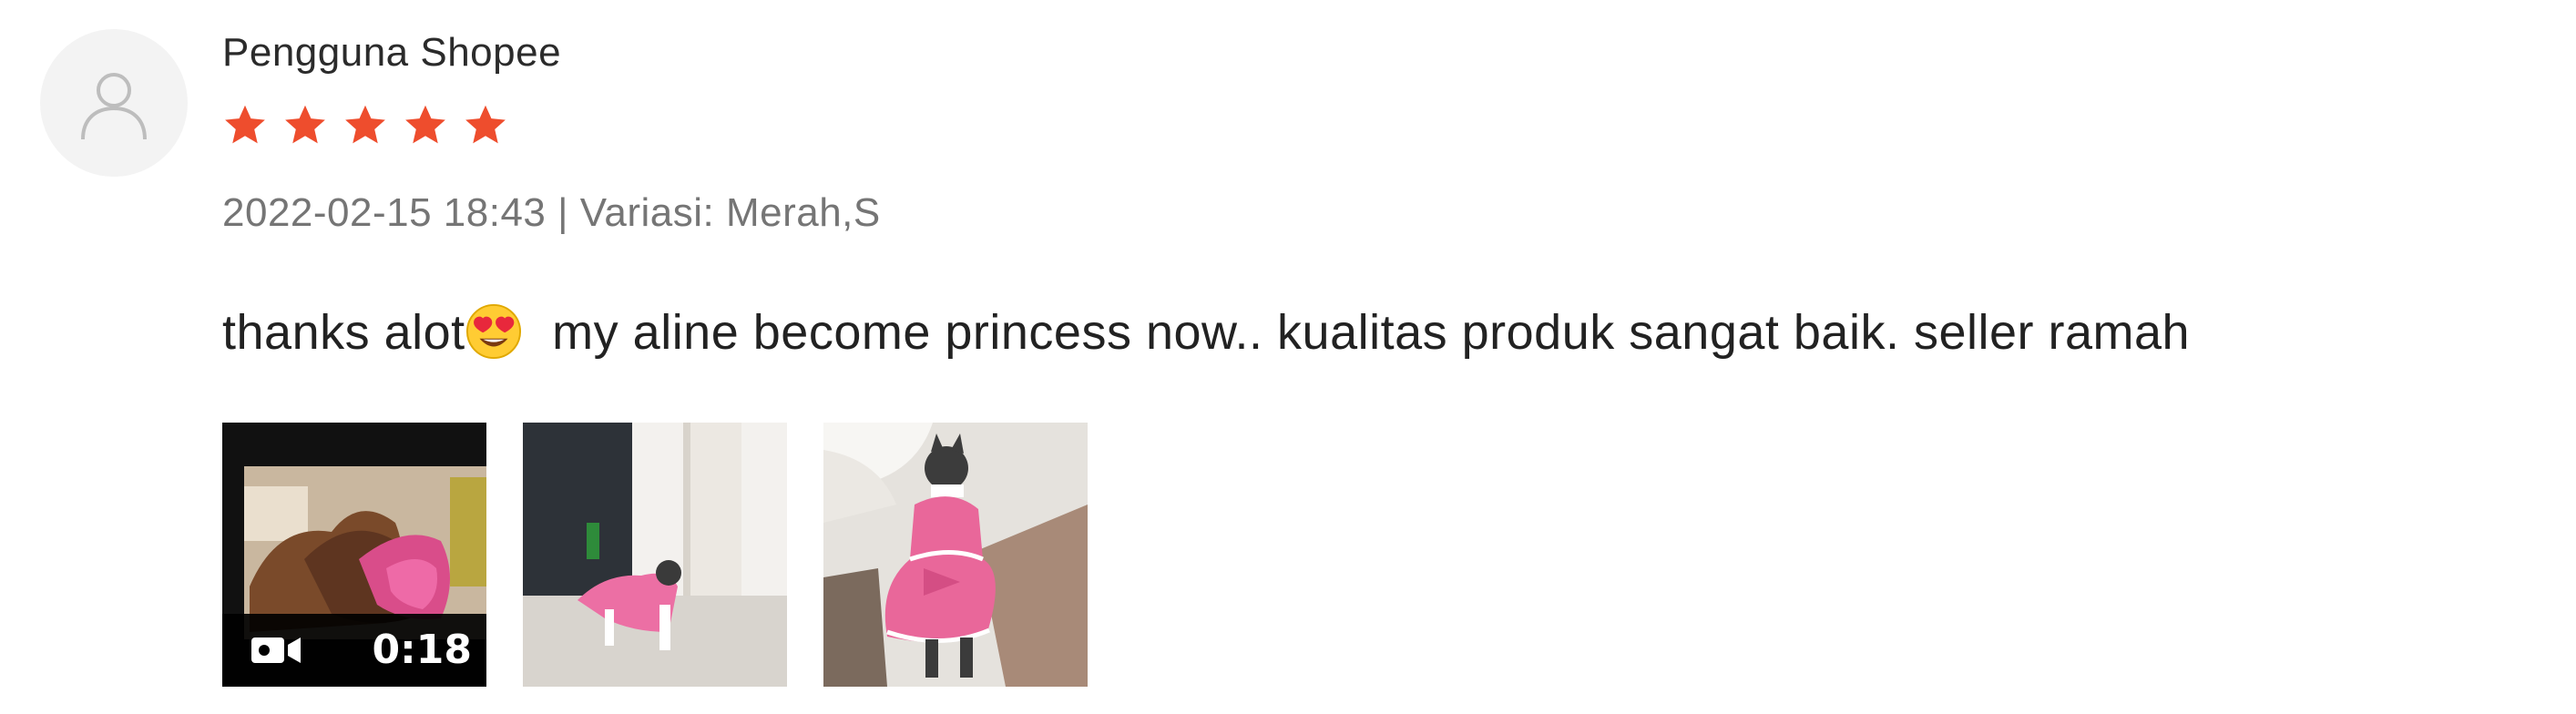 This screenshot has width=2576, height=714. I want to click on review-date-variation: 2022-02-15 18:43 | Variasi: Merah,S, so click(551, 212).